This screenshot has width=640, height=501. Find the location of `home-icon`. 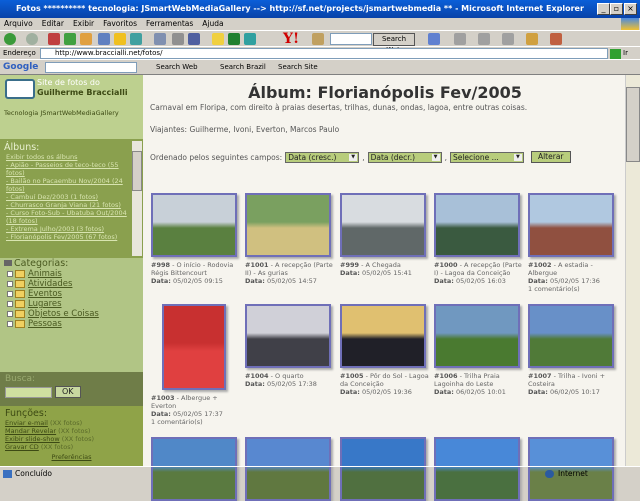

home-icon is located at coordinates (86, 39).